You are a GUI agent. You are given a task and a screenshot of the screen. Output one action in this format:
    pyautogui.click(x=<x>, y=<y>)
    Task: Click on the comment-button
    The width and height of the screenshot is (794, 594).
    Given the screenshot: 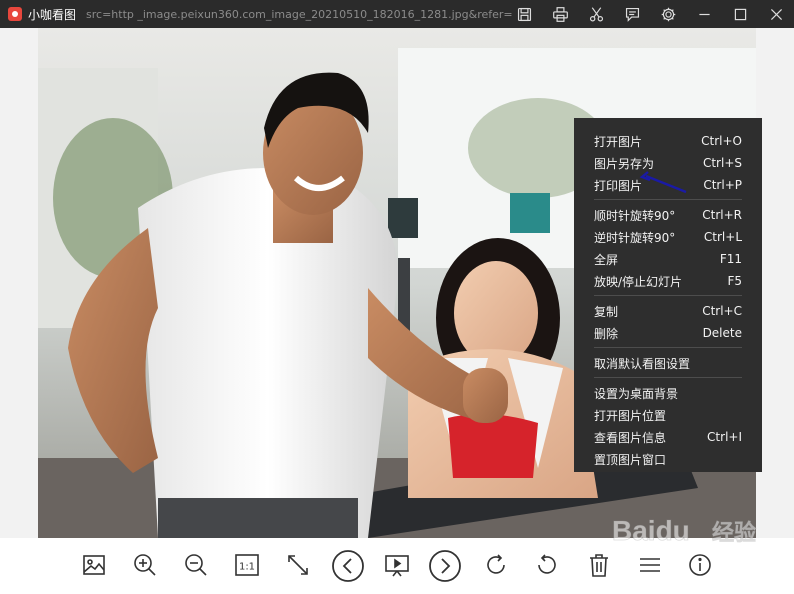 What is the action you would take?
    pyautogui.click(x=632, y=14)
    